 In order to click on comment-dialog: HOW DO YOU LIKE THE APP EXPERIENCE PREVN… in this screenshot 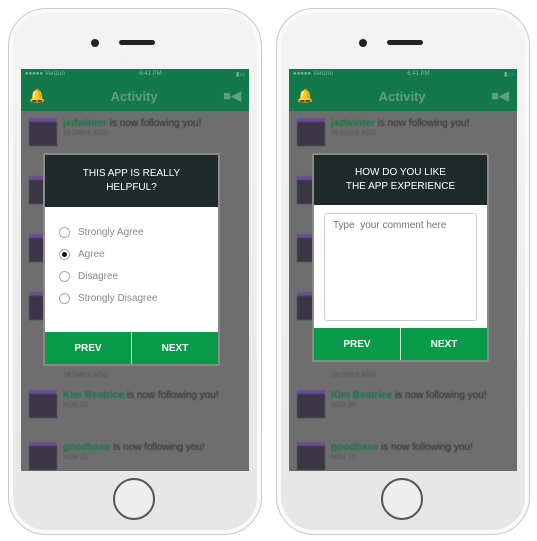, I will do `click(400, 257)`.